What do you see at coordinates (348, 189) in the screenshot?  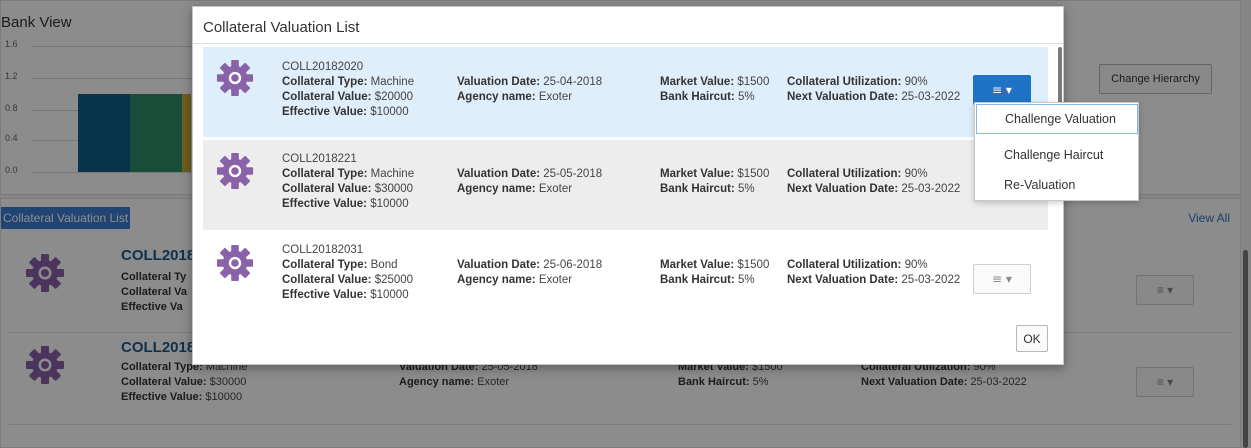 I see `collateral-value: Collateral Value: $30000` at bounding box center [348, 189].